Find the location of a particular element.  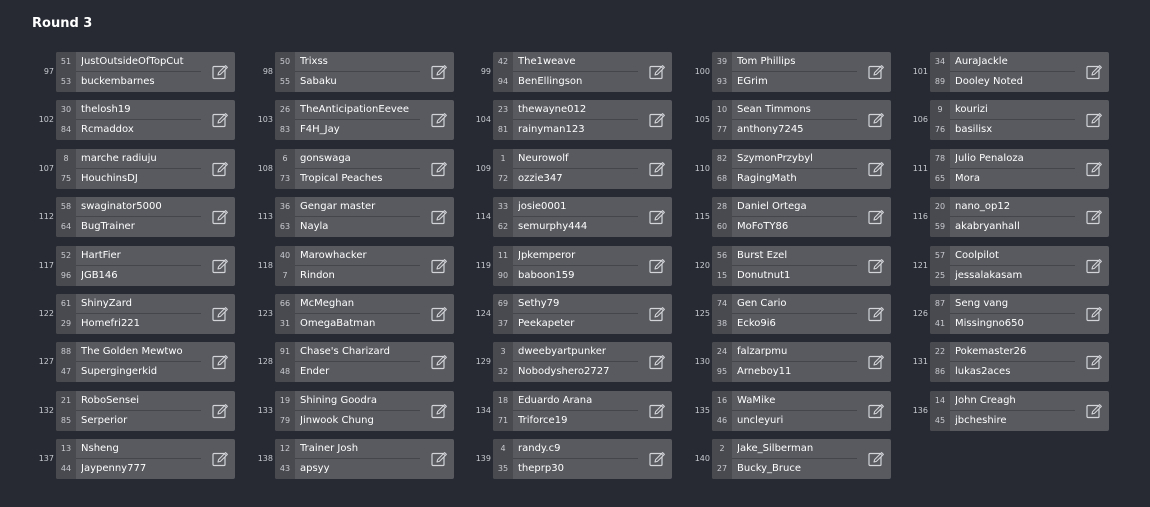

player-slot-top: 21 RoboSensei is located at coordinates (145, 401).